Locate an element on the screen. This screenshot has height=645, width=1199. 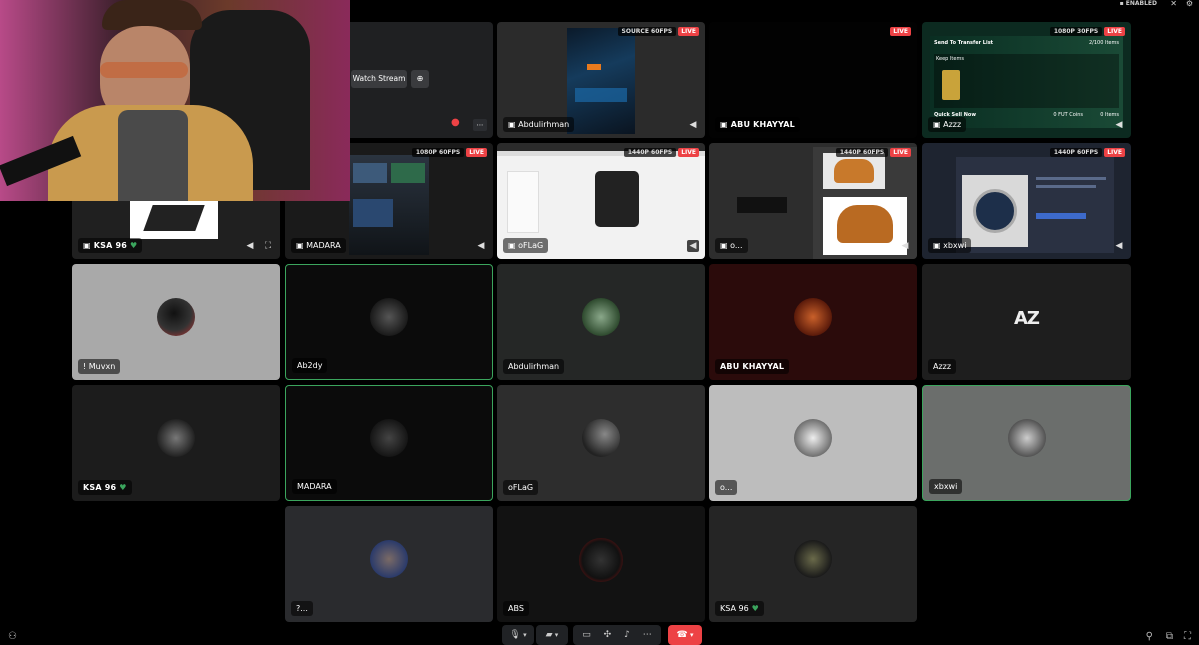
screen-share-icon: ▭ is located at coordinates (586, 635).